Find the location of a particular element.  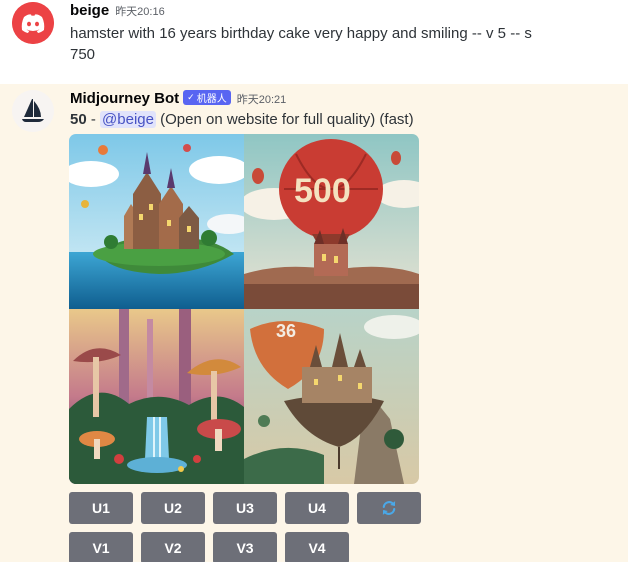

message-header: Midjourney Bot ✓ 机器人 昨天20:21 is located at coordinates (178, 98).